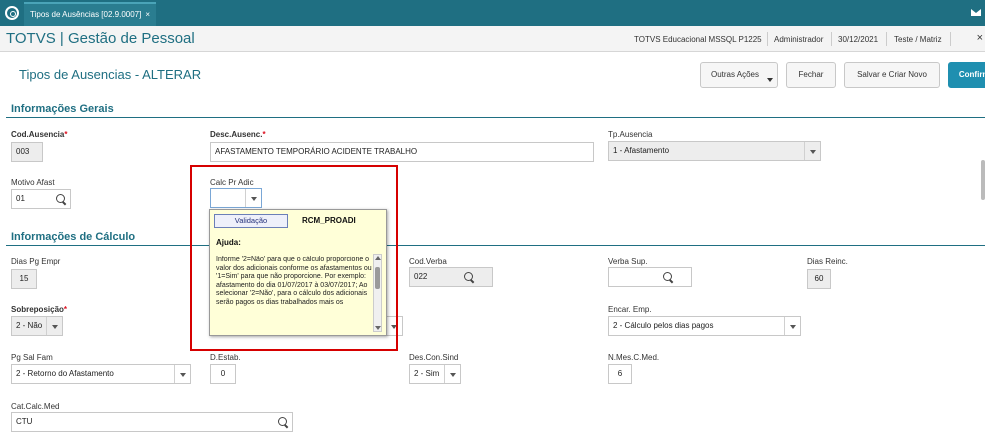 The image size is (985, 432). Describe the element at coordinates (966, 75) in the screenshot. I see `confirmar-button: Confirmar` at that location.